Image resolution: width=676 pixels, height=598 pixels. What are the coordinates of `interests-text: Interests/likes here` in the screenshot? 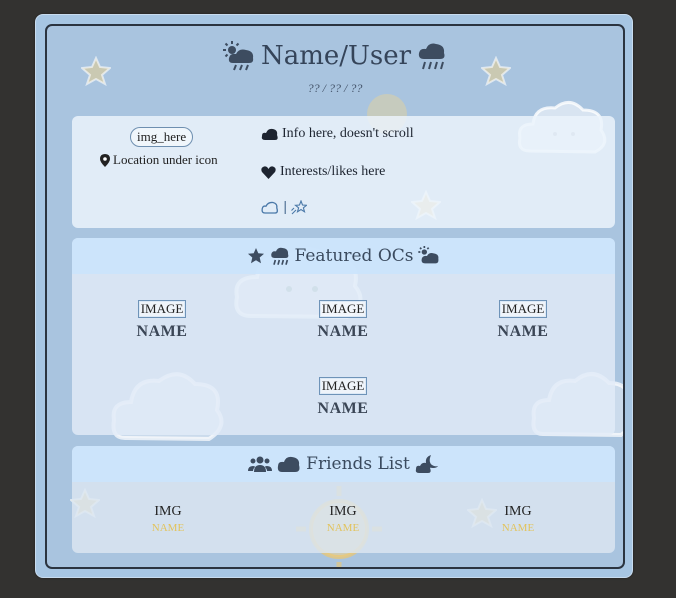 It's located at (333, 171).